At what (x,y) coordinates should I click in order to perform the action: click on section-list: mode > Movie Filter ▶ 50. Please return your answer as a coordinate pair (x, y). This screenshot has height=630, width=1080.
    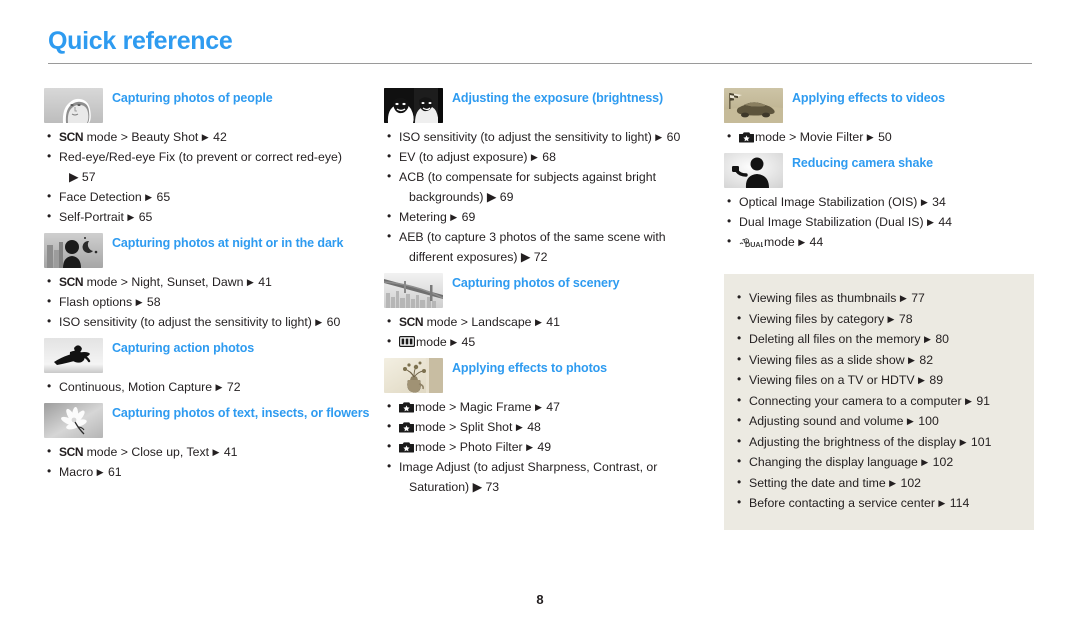
    Looking at the image, I should click on (885, 136).